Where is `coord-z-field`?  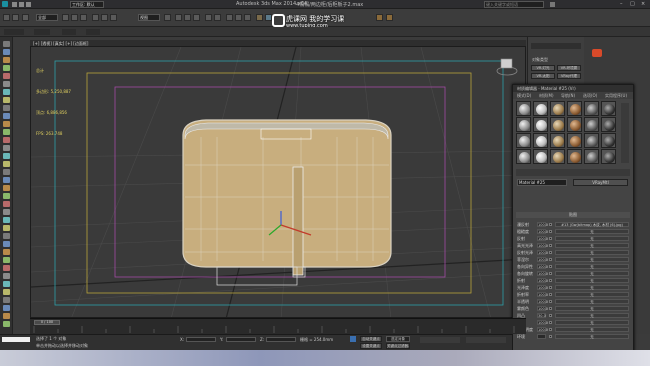
coord-z-field is located at coordinates (281, 339).